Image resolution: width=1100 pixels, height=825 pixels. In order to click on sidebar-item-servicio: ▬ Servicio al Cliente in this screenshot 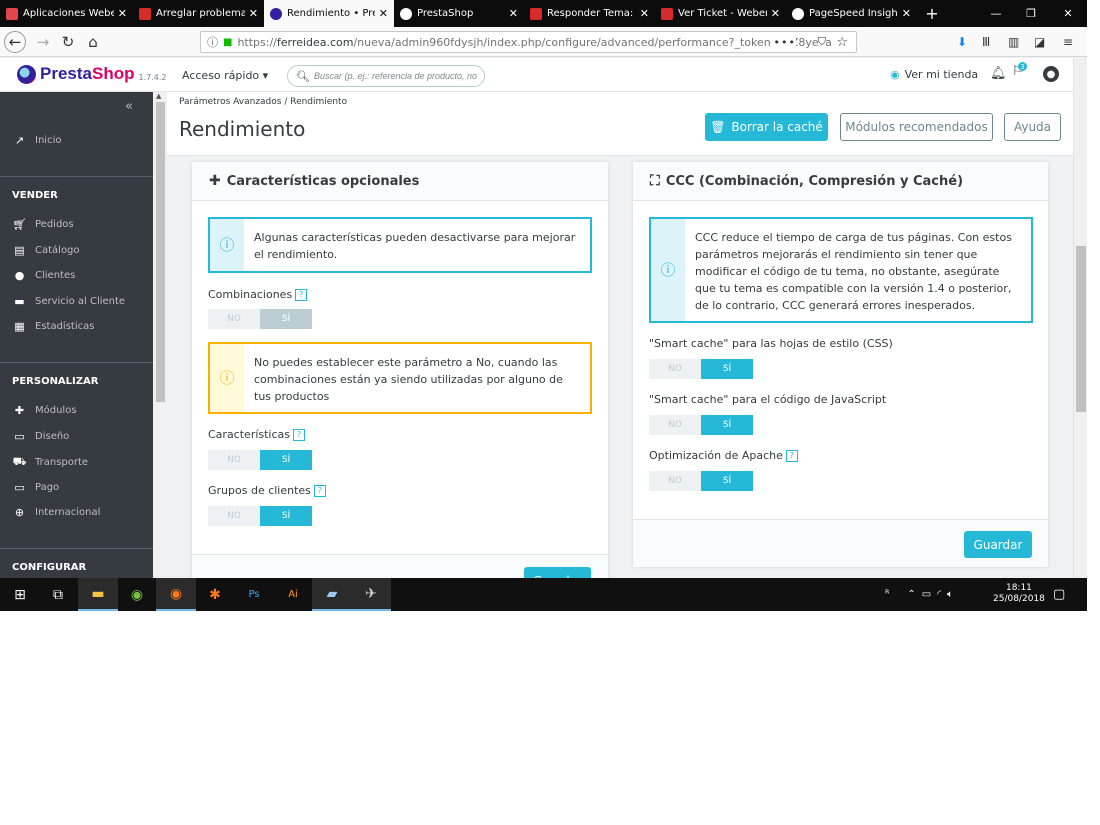, I will do `click(68, 301)`.